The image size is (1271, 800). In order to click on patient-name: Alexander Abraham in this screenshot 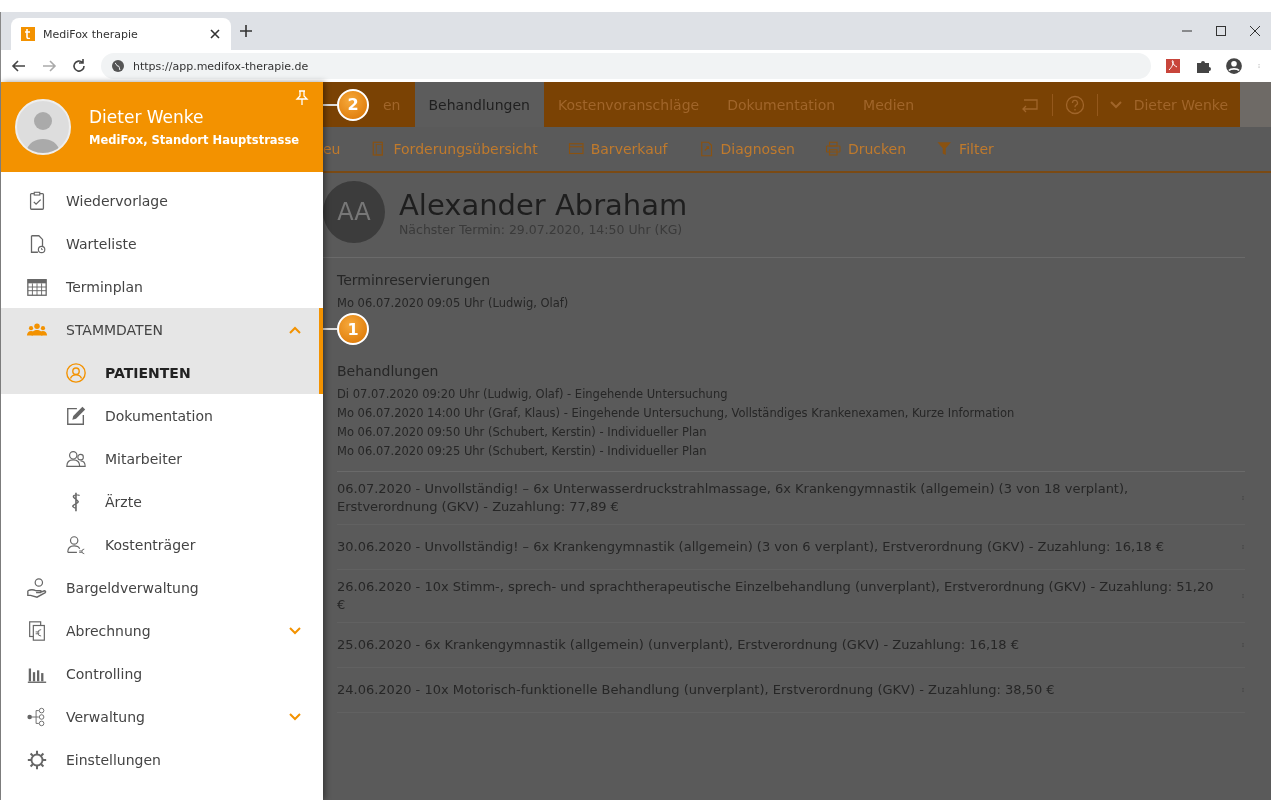, I will do `click(543, 204)`.